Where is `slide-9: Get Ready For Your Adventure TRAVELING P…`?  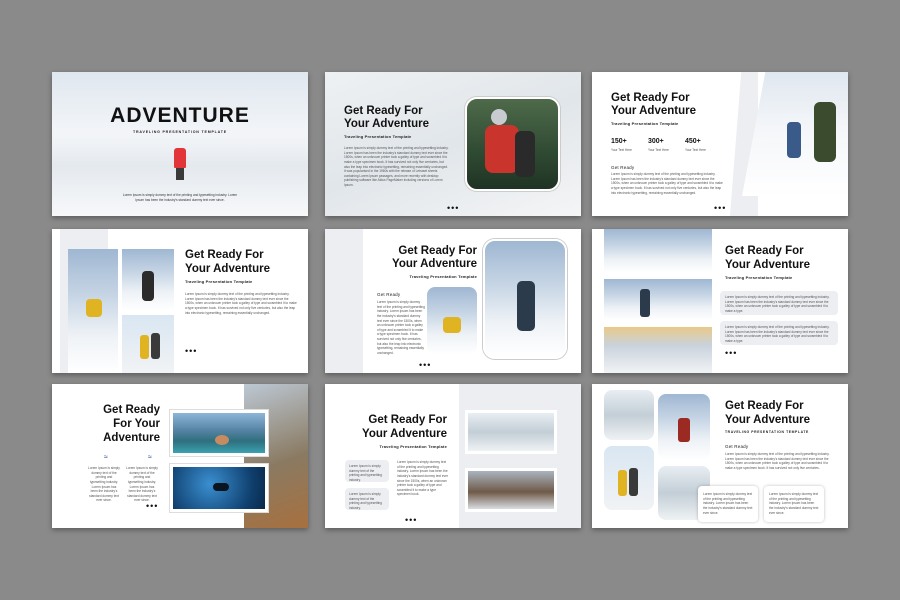
slide-9: Get Ready For Your Adventure TRAVELING P… is located at coordinates (720, 456).